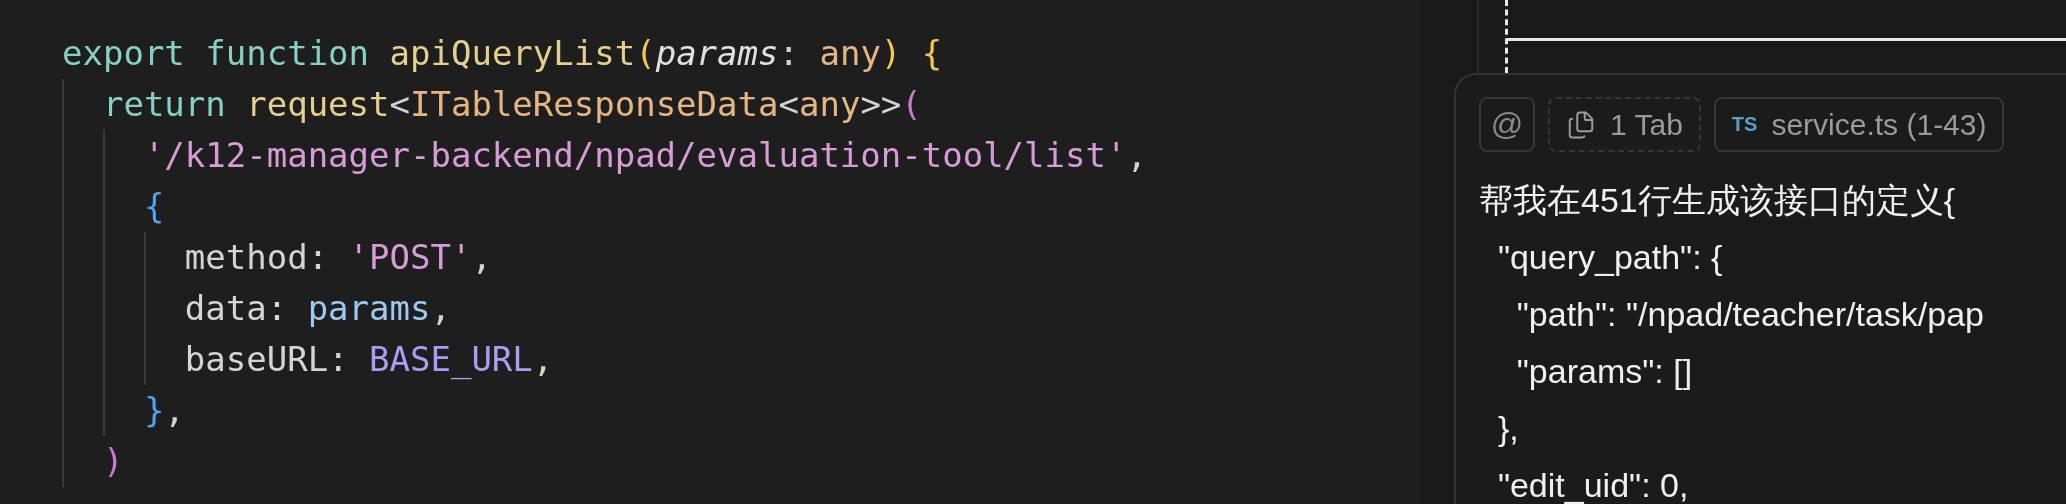 Image resolution: width=2066 pixels, height=504 pixels. What do you see at coordinates (92, 410) in the screenshot?
I see `code-line: },` at bounding box center [92, 410].